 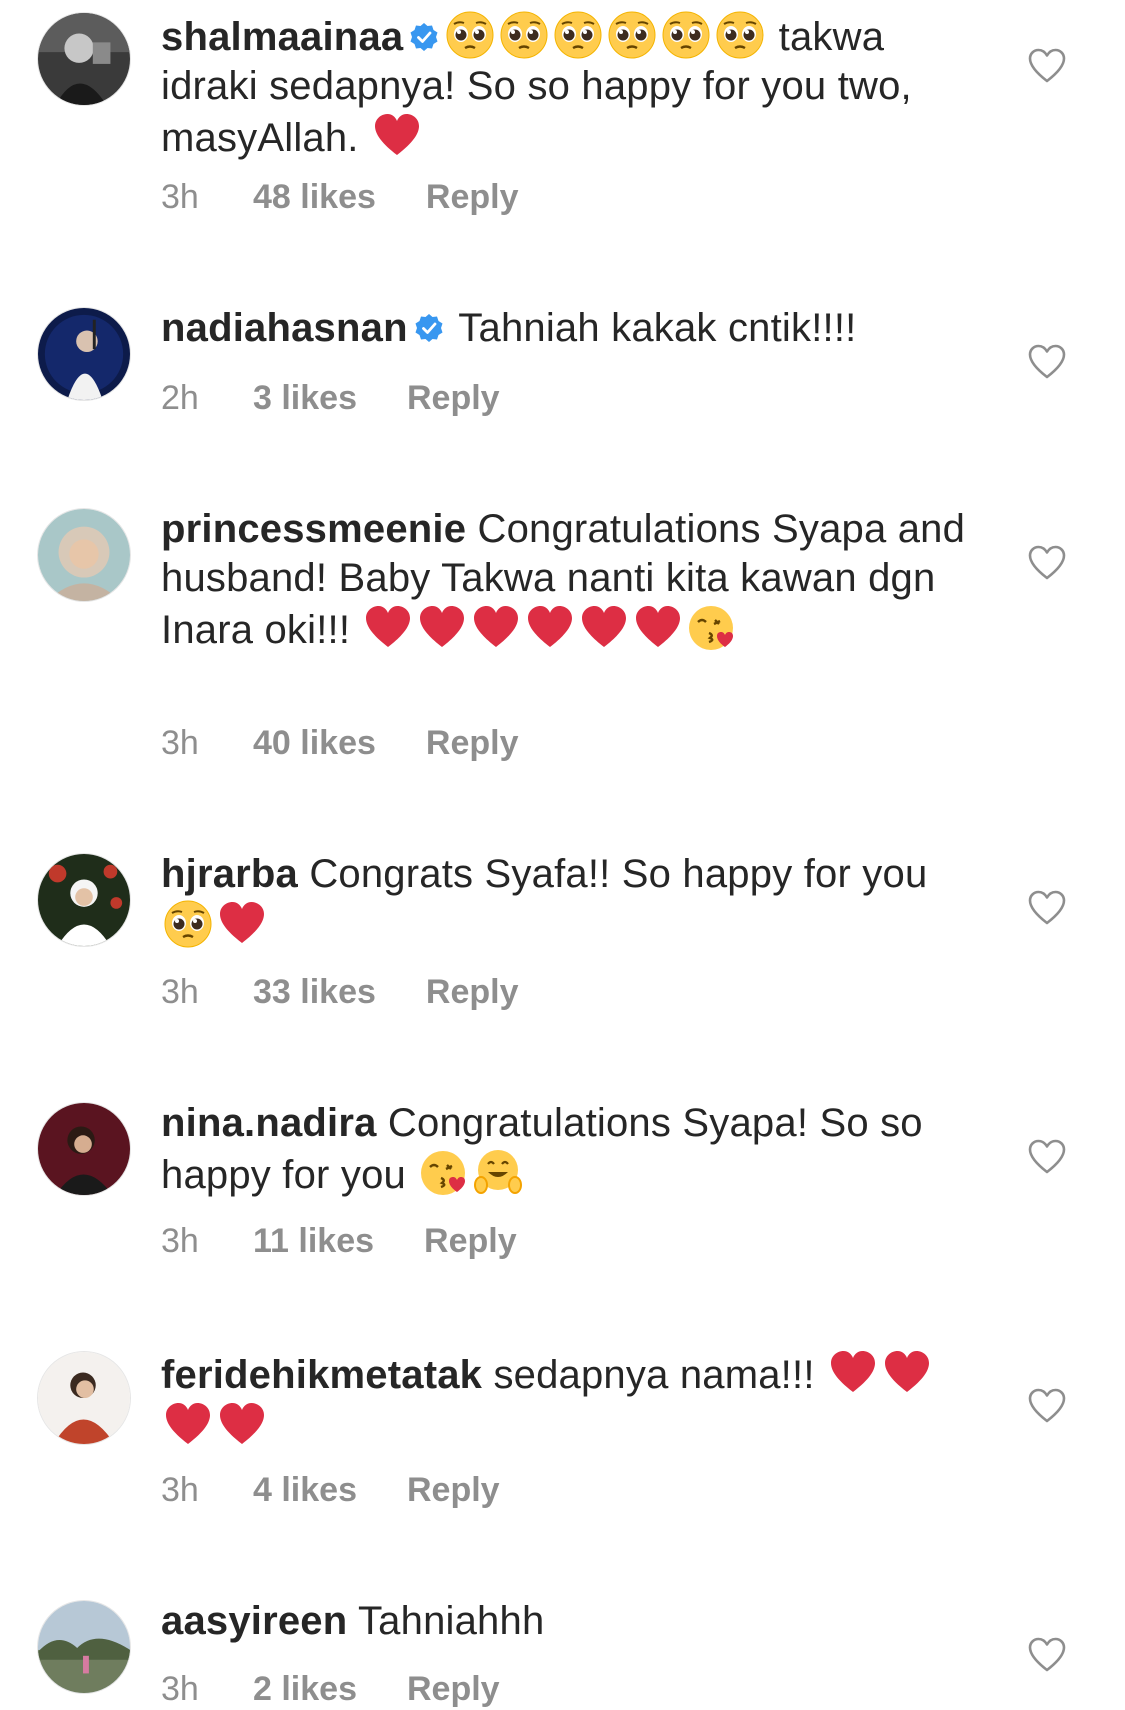 I want to click on username: hjrarba, so click(x=229, y=874).